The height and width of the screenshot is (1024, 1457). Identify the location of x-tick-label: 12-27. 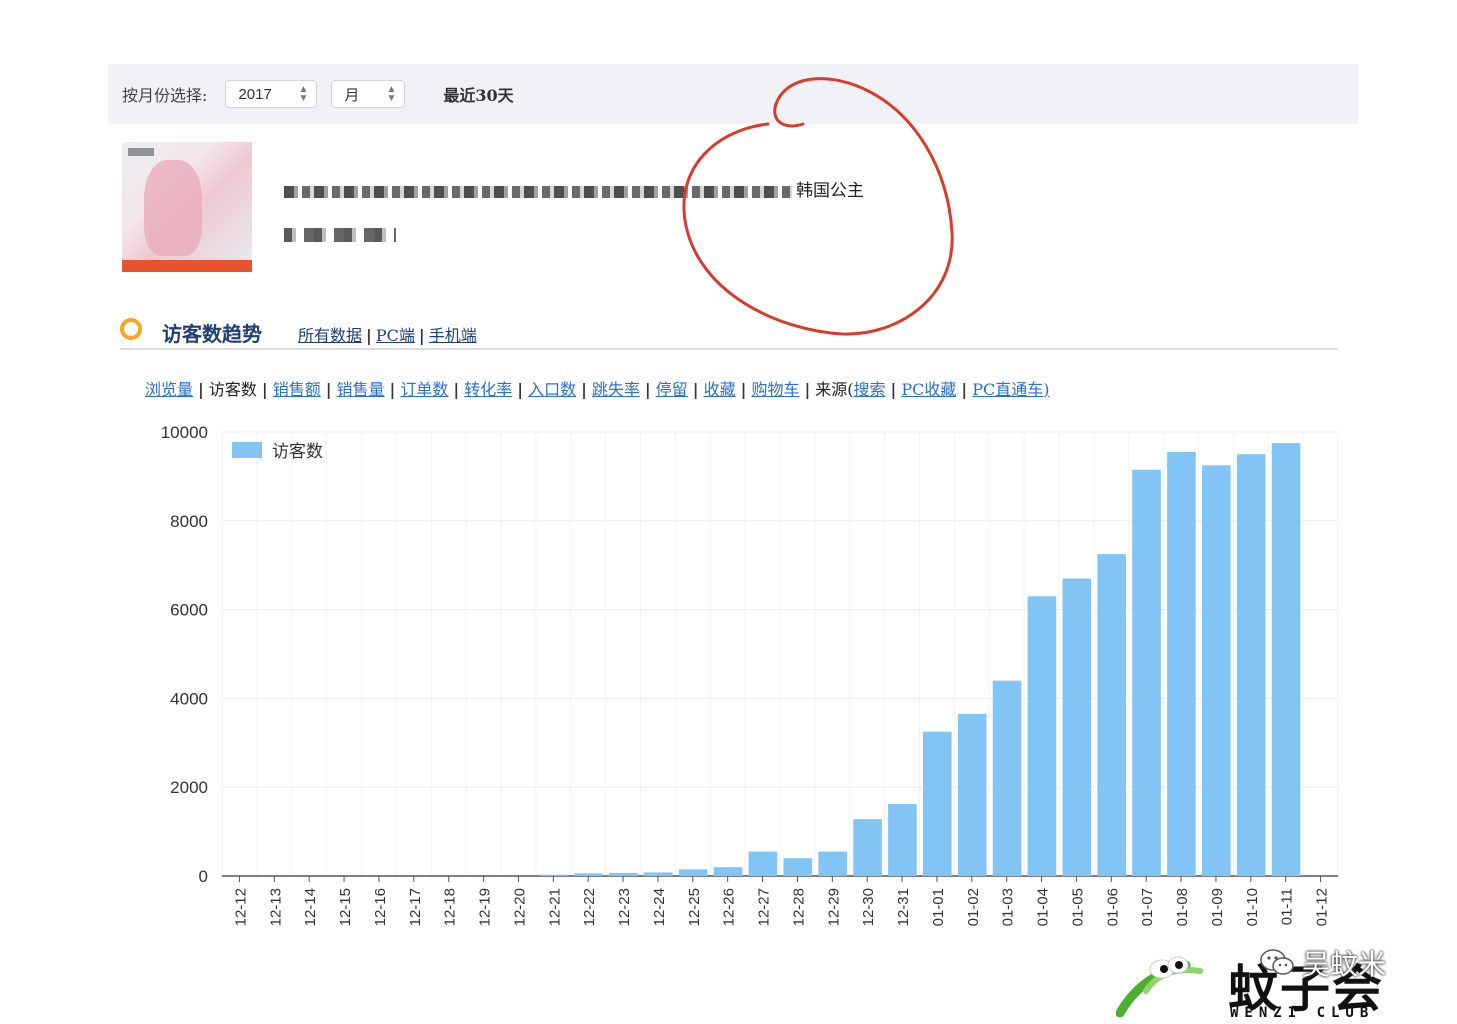
(764, 907).